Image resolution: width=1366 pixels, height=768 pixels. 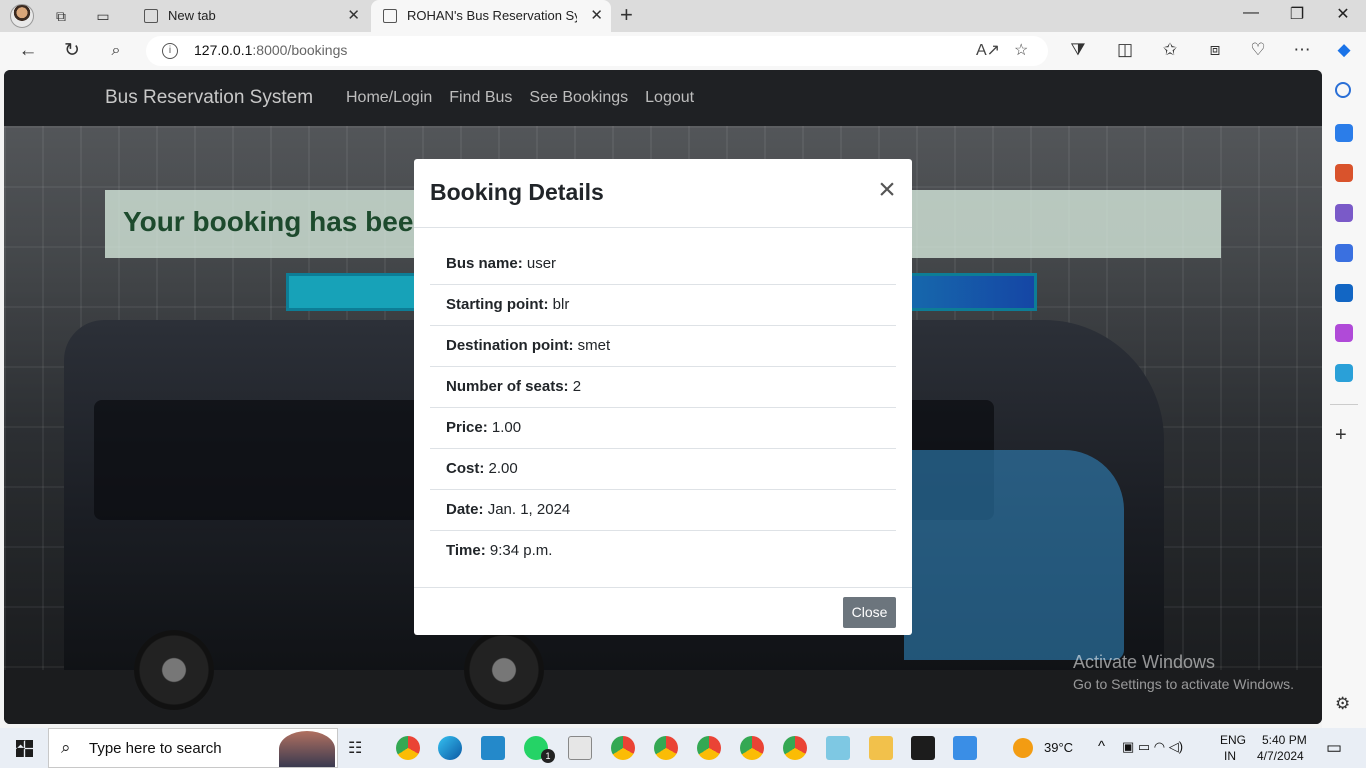 What do you see at coordinates (838, 748) in the screenshot?
I see `notepad-icon` at bounding box center [838, 748].